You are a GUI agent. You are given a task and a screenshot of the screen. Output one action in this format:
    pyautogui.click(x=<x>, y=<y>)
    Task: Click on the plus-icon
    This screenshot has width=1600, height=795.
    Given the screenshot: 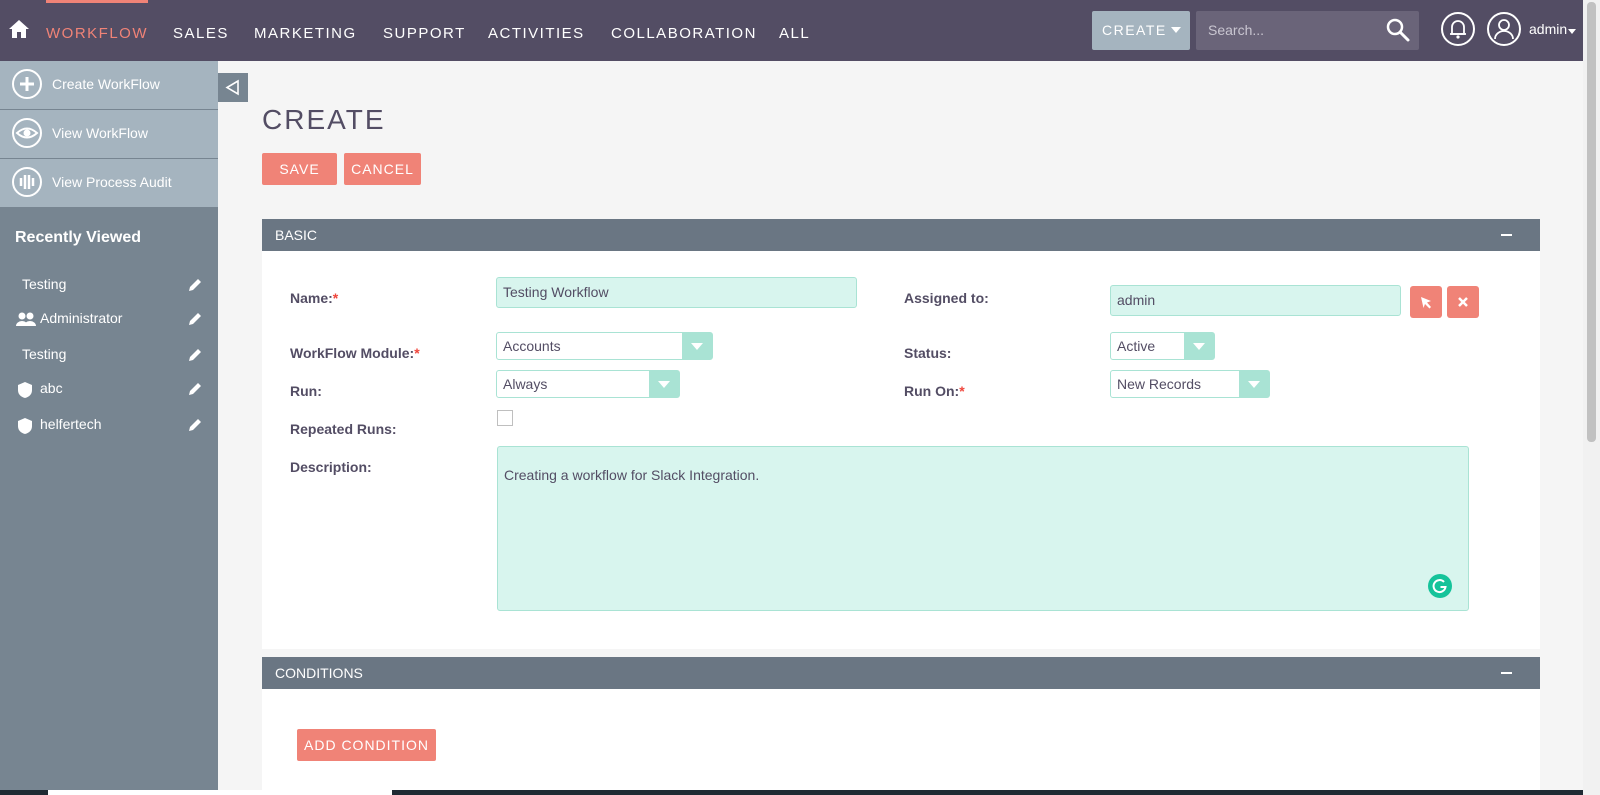 What is the action you would take?
    pyautogui.click(x=27, y=84)
    